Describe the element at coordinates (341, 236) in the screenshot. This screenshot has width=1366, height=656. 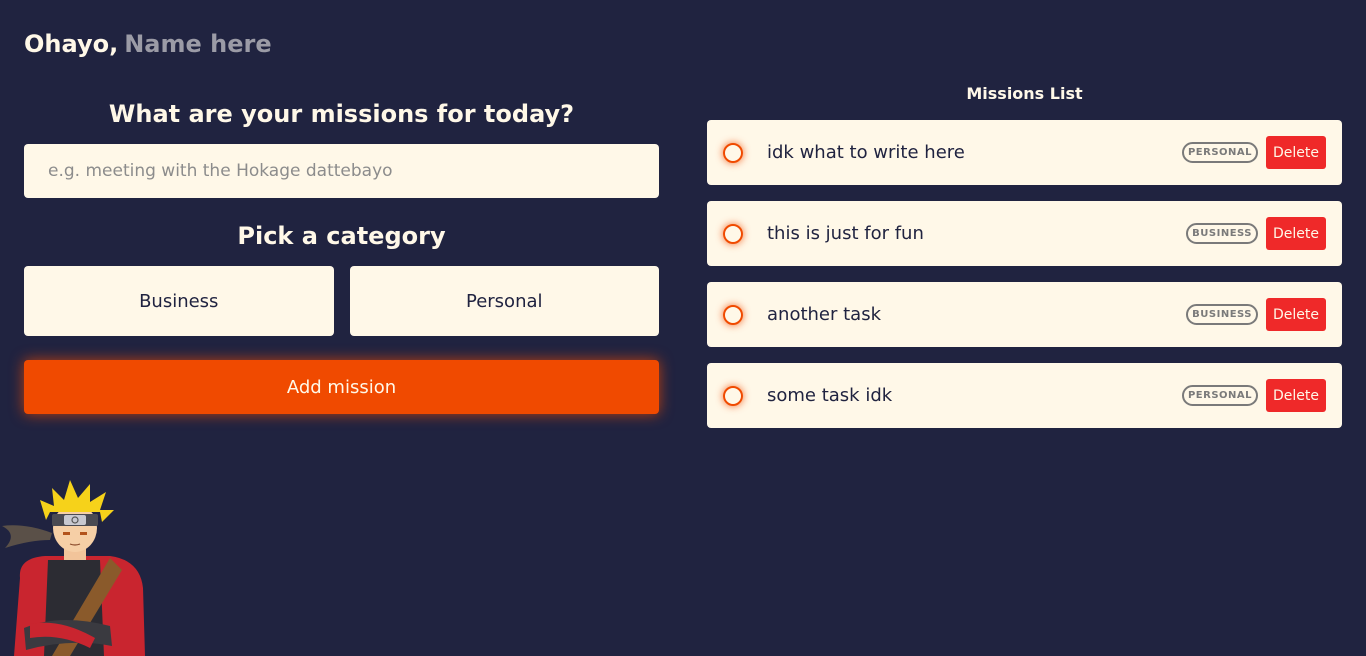
I see `category-heading: Pick a category` at that location.